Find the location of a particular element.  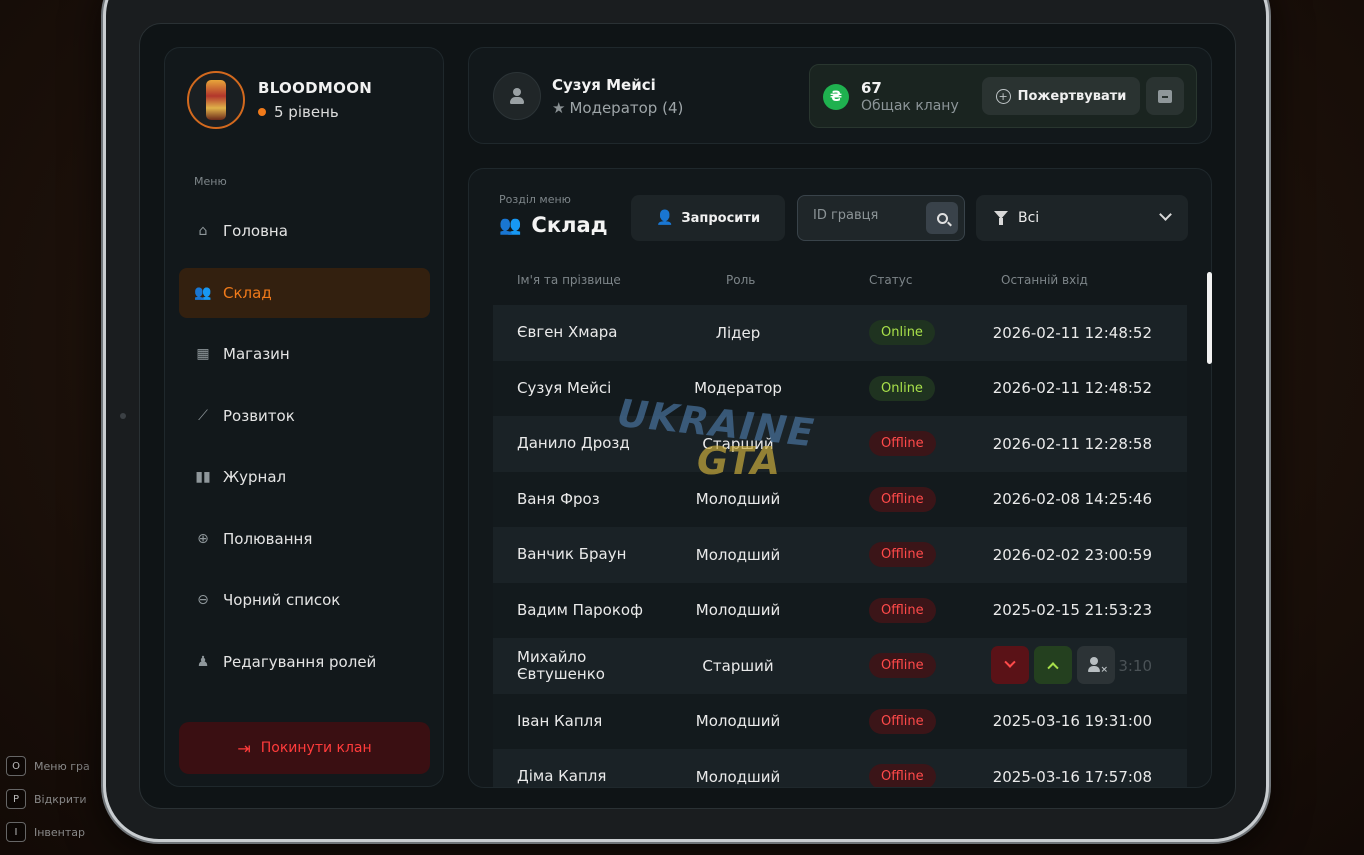

user-settings-icon: ♟ is located at coordinates (203, 661).